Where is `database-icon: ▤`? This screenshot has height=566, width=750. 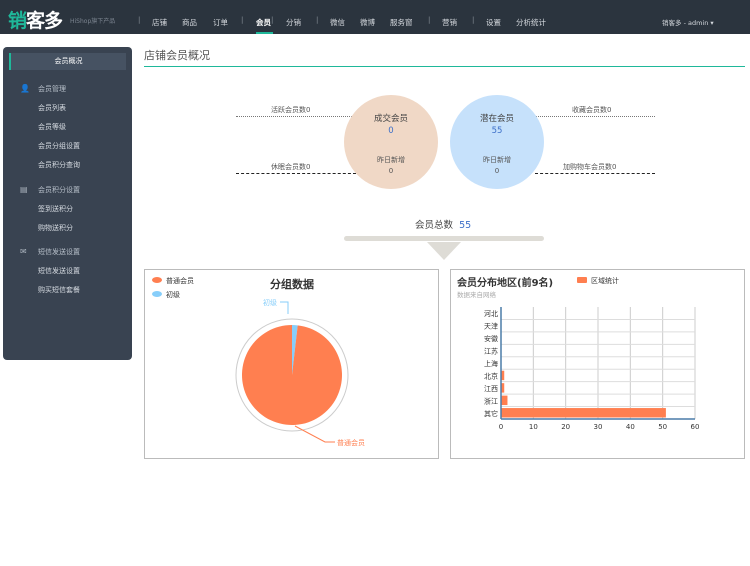
database-icon: ▤ is located at coordinates (24, 189).